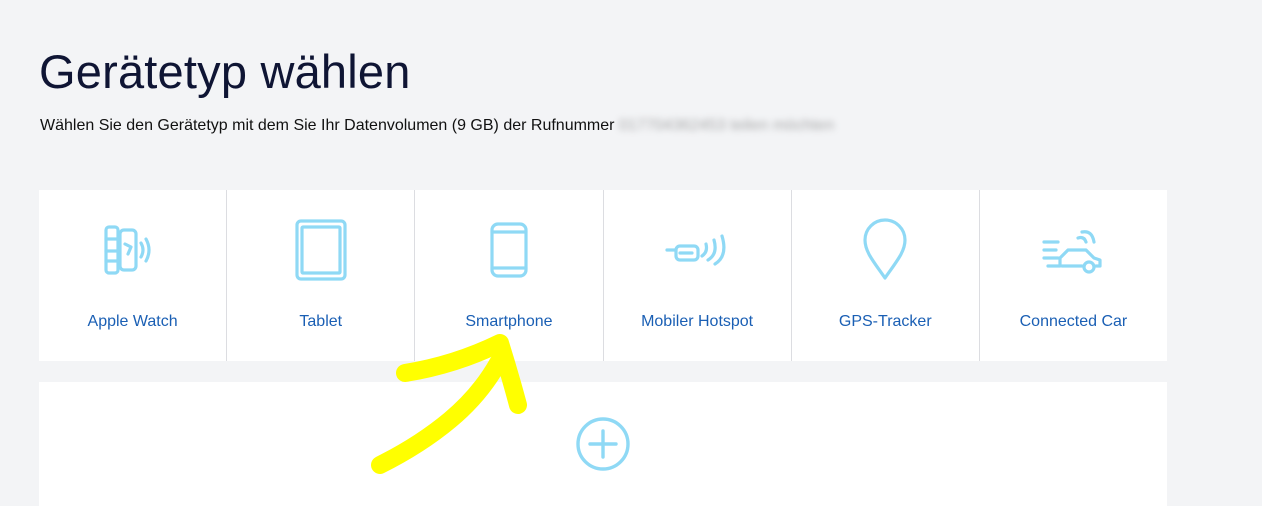  I want to click on device-label: Tablet, so click(321, 321).